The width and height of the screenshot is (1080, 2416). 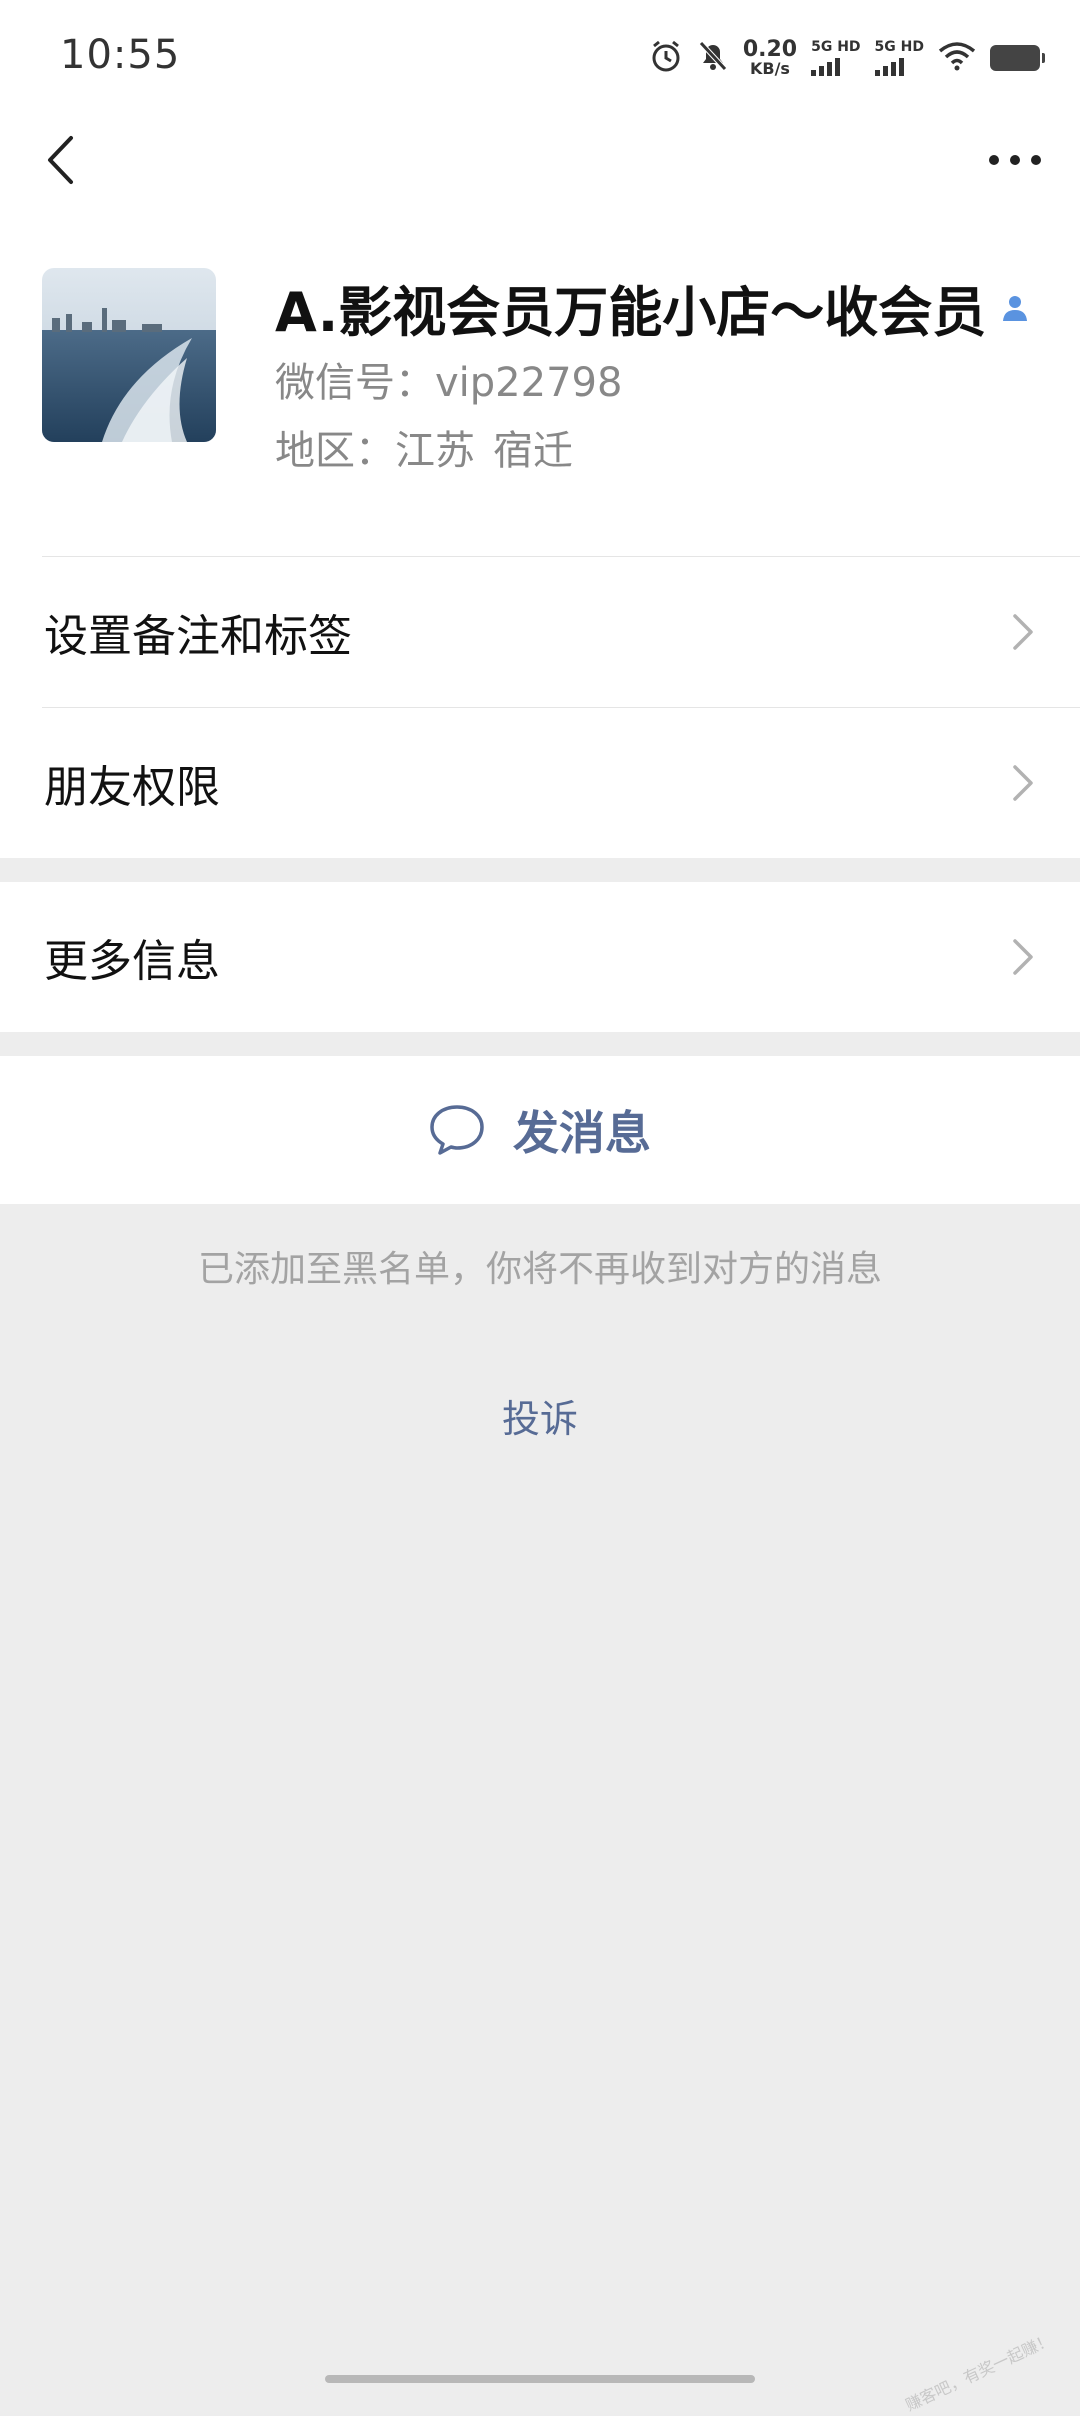 What do you see at coordinates (1015, 308) in the screenshot?
I see `contact-person-icon` at bounding box center [1015, 308].